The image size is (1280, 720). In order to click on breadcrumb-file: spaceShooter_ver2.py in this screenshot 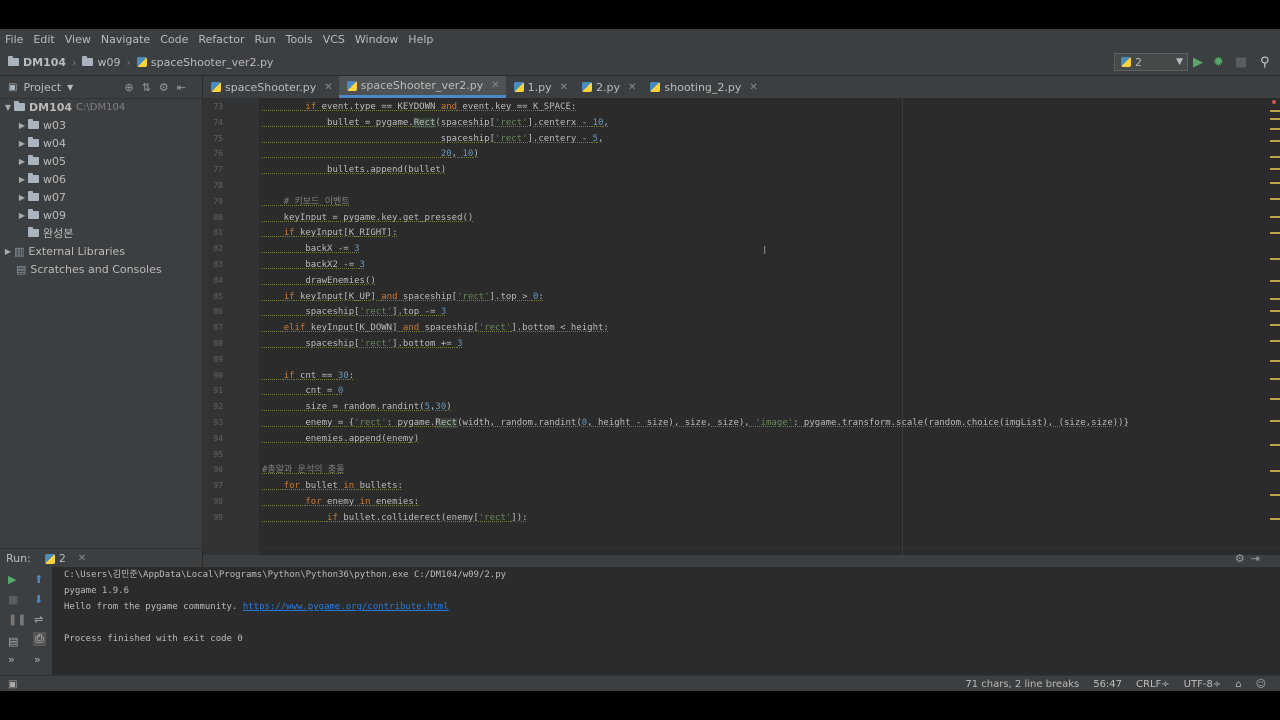, I will do `click(212, 62)`.